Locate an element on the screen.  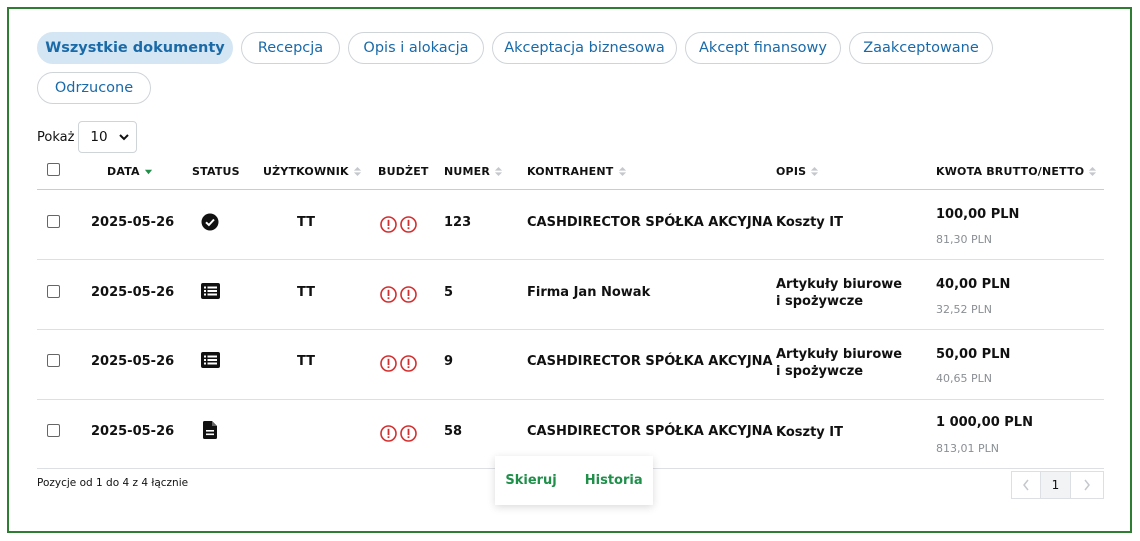
column-date: DATA is located at coordinates (130, 171).